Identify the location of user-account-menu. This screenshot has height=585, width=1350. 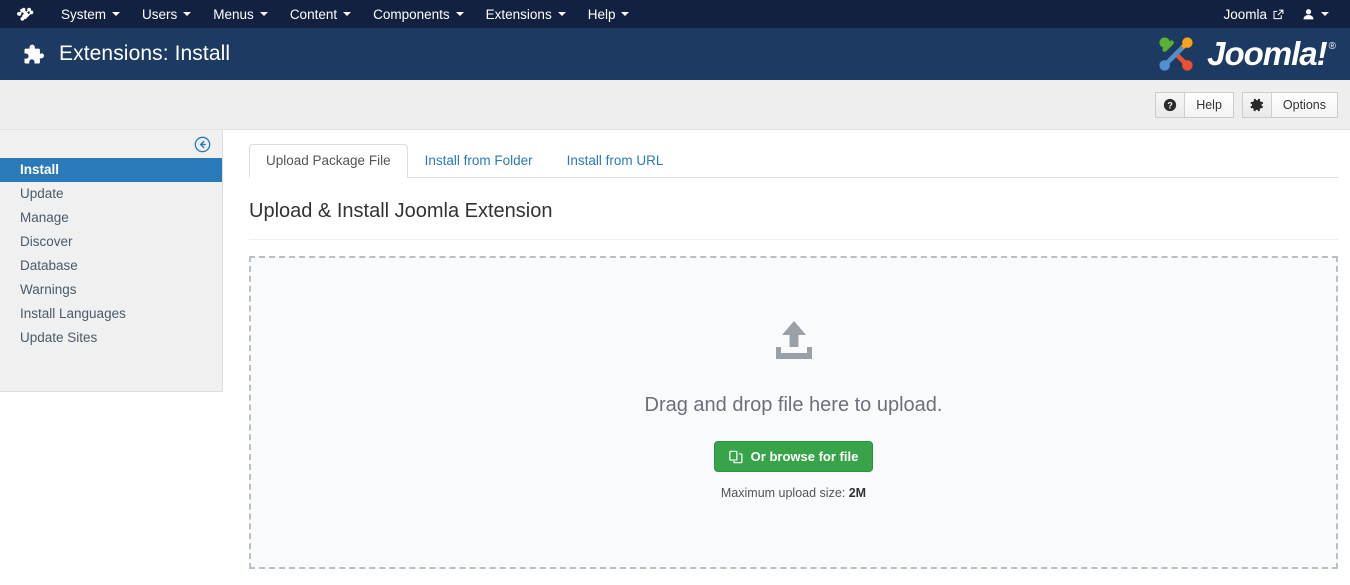
(1315, 14).